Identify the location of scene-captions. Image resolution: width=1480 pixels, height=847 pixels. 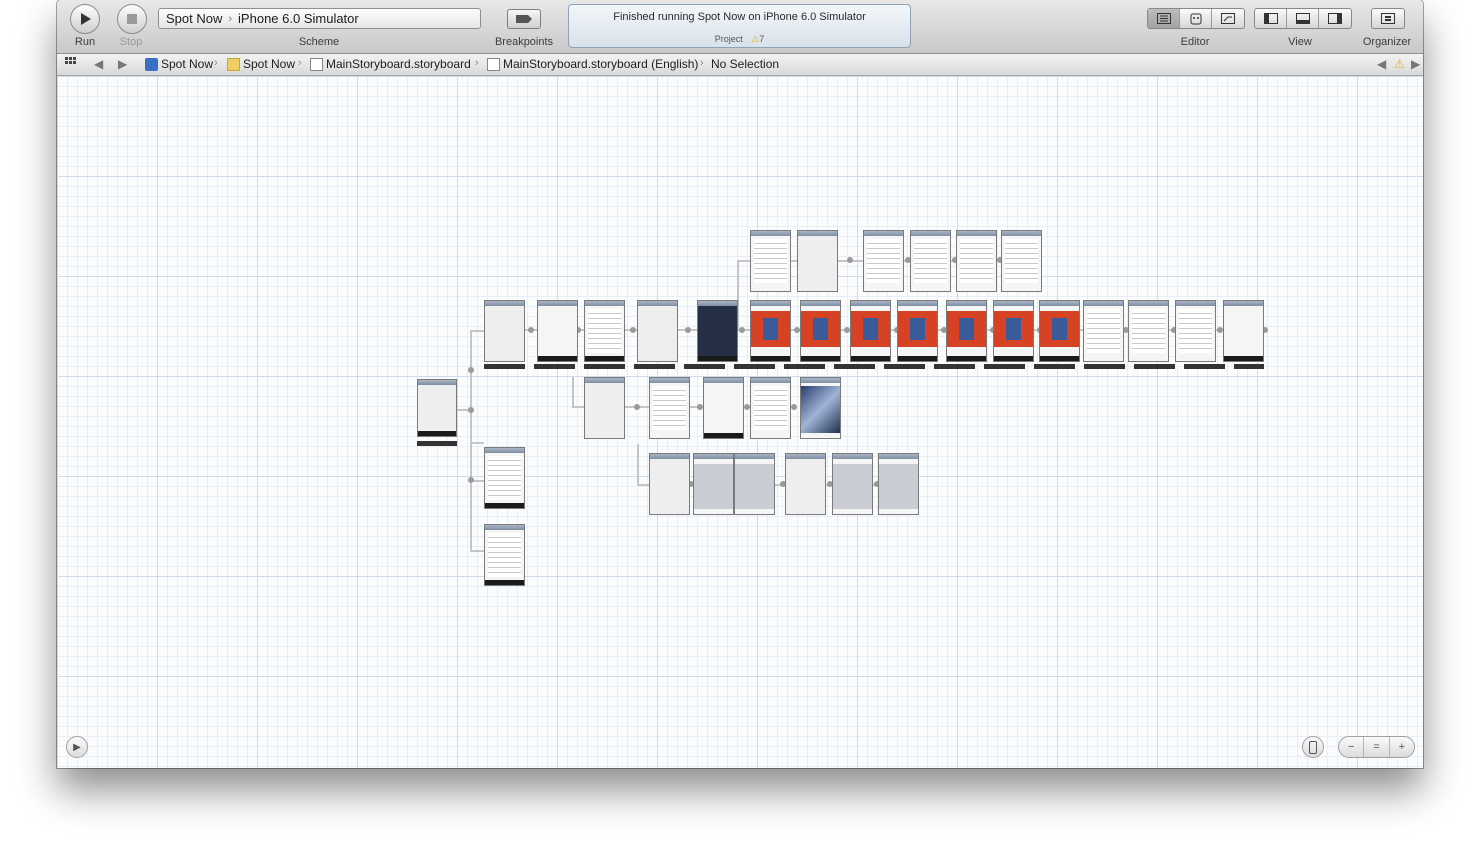
(874, 366).